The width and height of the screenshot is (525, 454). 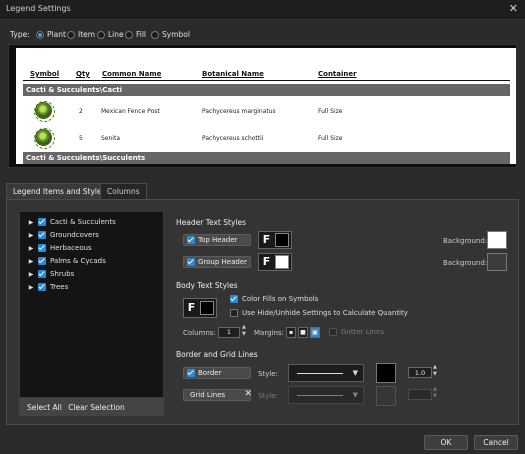 What do you see at coordinates (170, 34) in the screenshot?
I see `type-option-symbol: Symbol` at bounding box center [170, 34].